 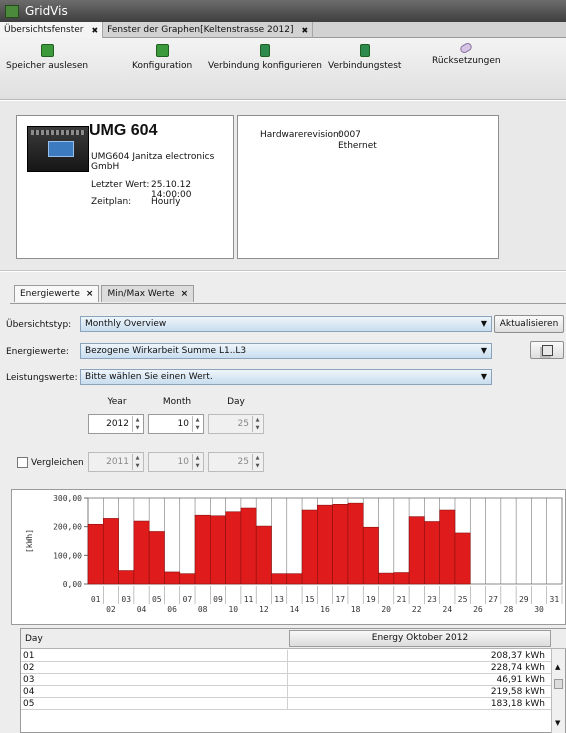 What do you see at coordinates (166, 351) in the screenshot?
I see `energy-values-value: Bezogene Wirkarbeit Summe L1..L3` at bounding box center [166, 351].